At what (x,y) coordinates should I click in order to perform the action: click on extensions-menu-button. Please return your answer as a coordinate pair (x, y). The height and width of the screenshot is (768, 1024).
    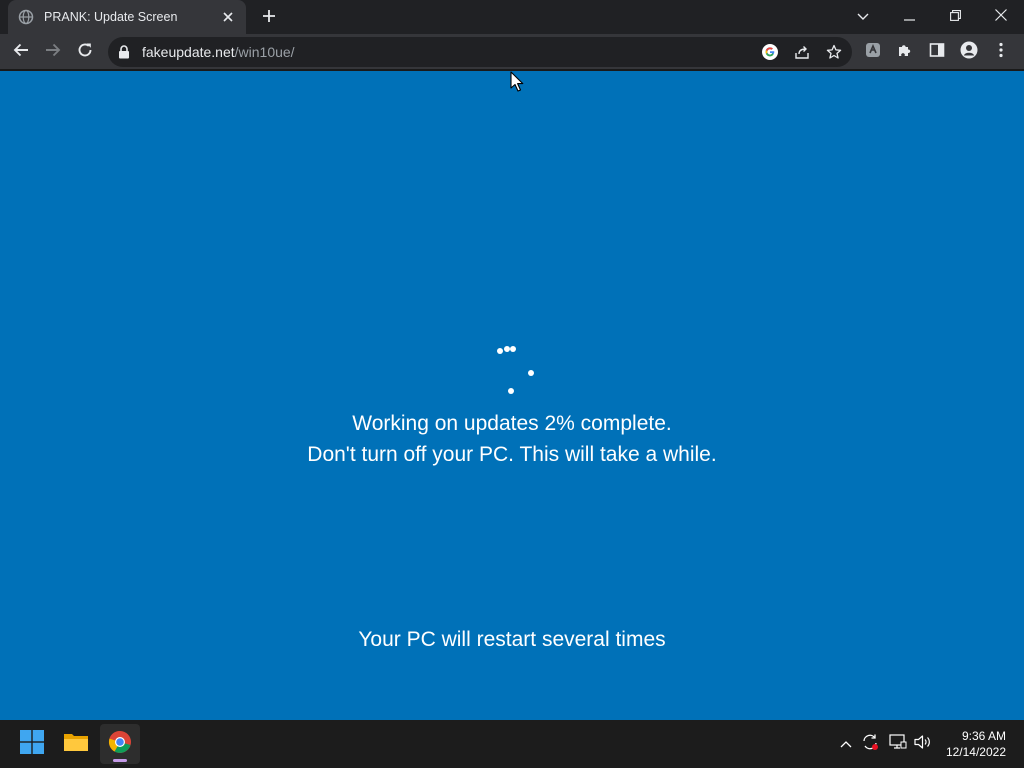
    Looking at the image, I should click on (905, 52).